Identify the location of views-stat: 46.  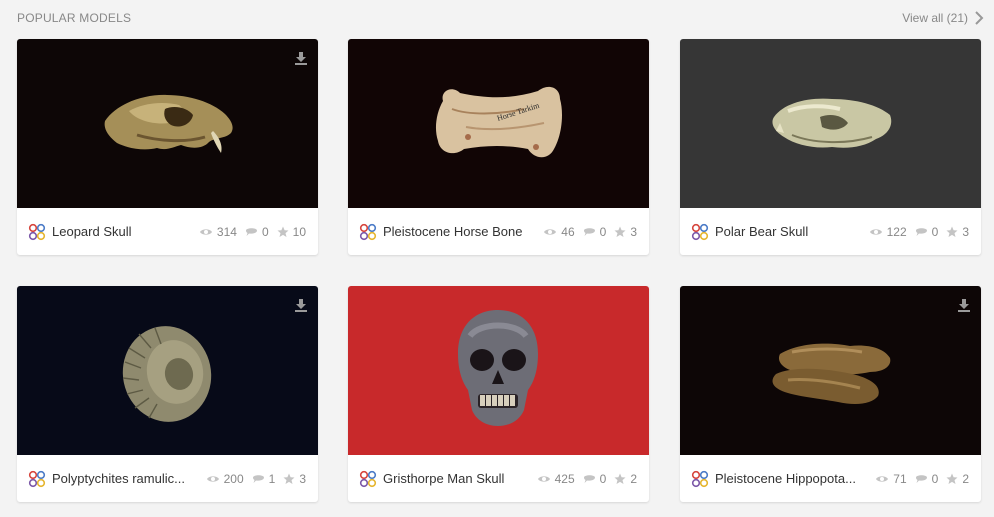
(559, 231).